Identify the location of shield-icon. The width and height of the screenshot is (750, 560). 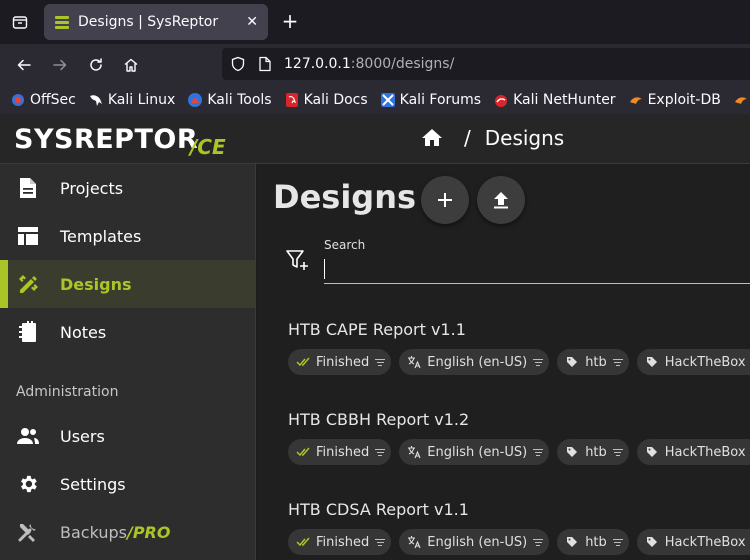
(238, 64).